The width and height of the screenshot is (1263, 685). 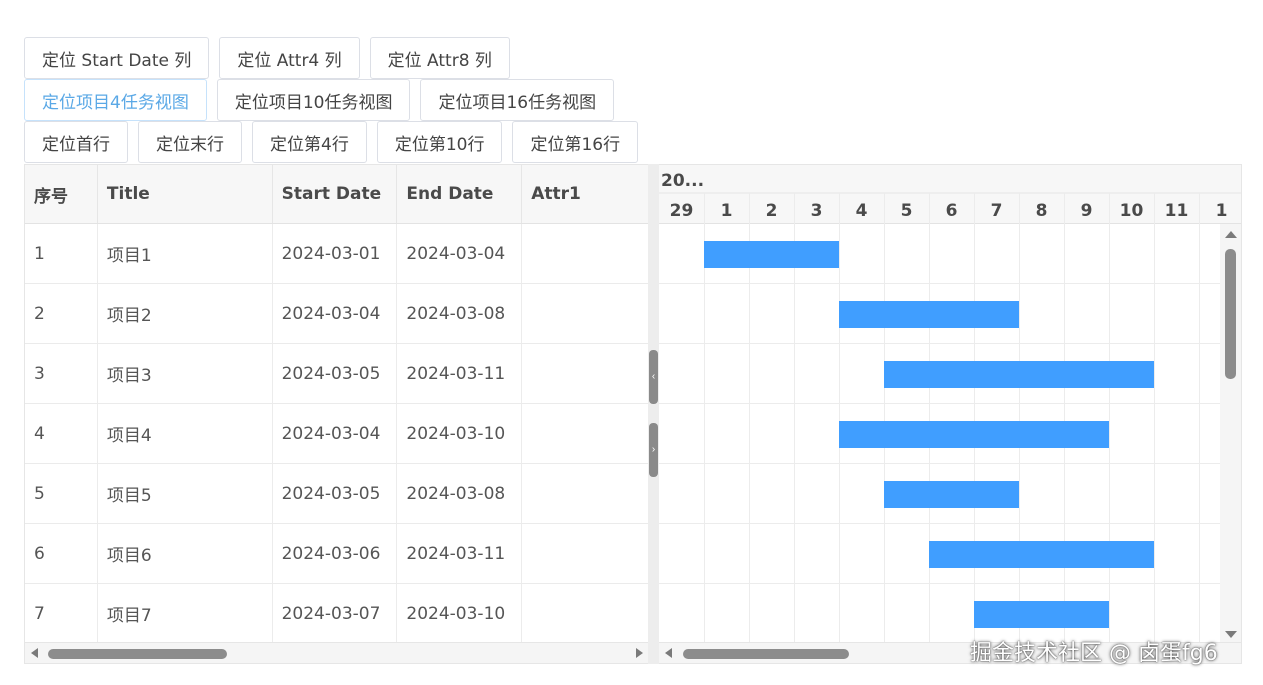 I want to click on timeline-day-label: 6, so click(x=952, y=211).